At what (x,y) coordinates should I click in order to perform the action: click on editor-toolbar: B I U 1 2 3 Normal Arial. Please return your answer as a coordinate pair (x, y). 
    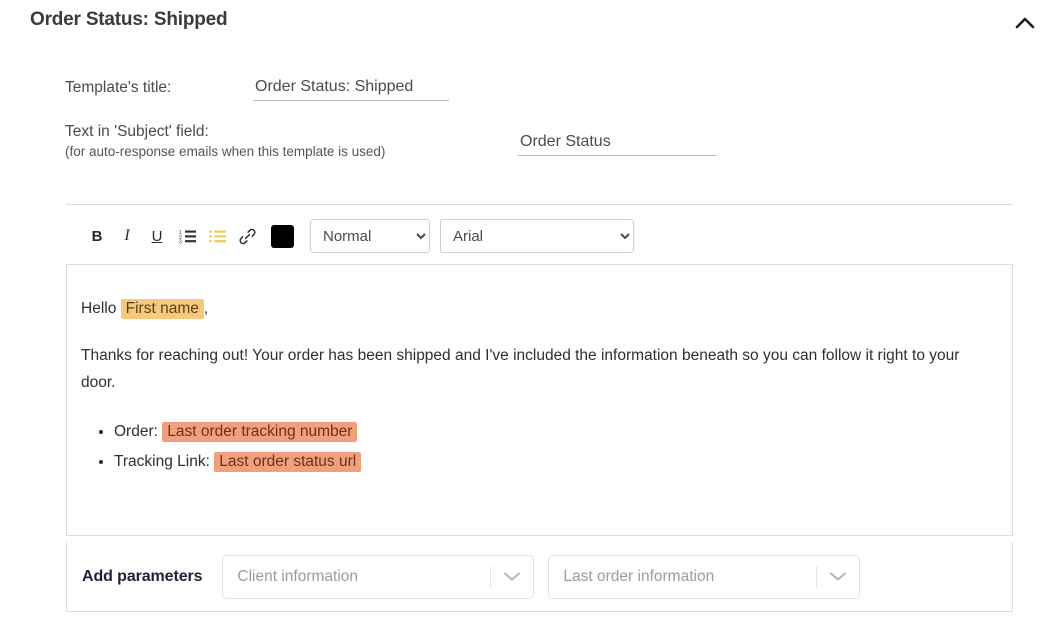
    Looking at the image, I should click on (539, 236).